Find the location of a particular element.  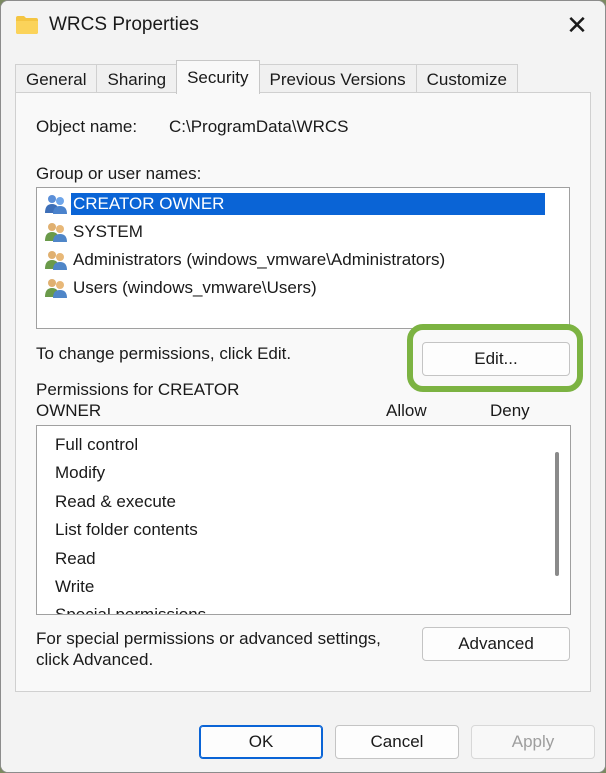

tab-security: Security is located at coordinates (218, 77).